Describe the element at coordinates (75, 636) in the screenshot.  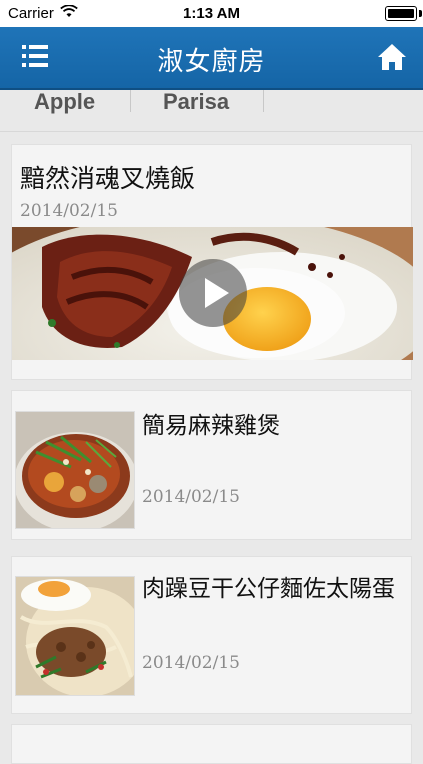
I see `minced-pork-noodles-photo` at that location.